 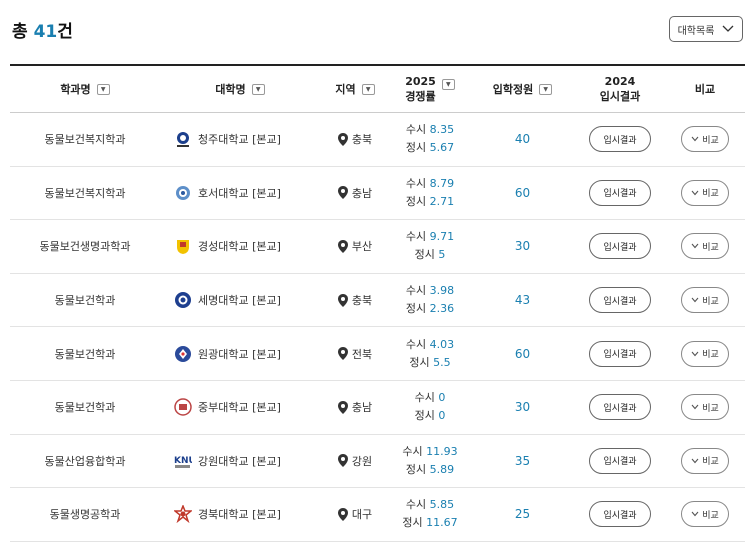 What do you see at coordinates (355, 407) in the screenshot?
I see `region-cell: 충남` at bounding box center [355, 407].